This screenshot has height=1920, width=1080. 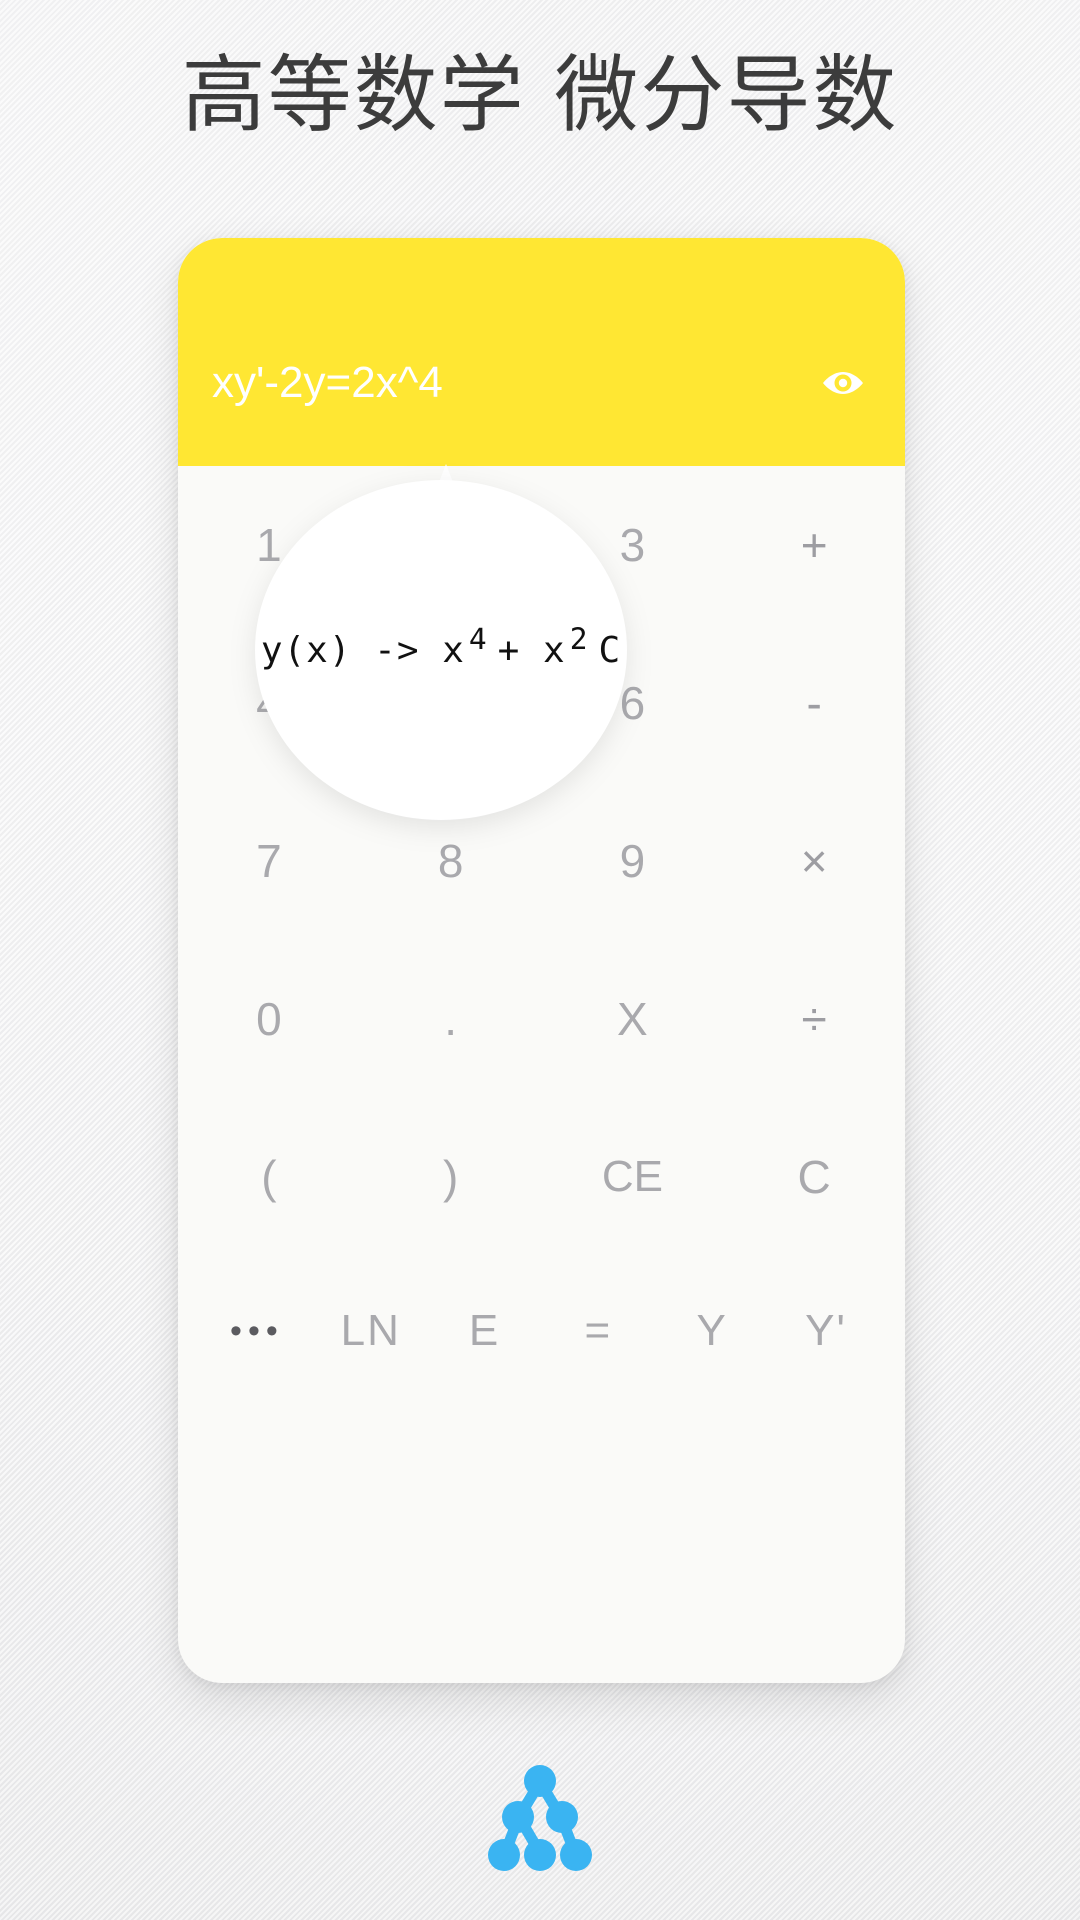 I want to click on key-multiply: ×, so click(x=814, y=861).